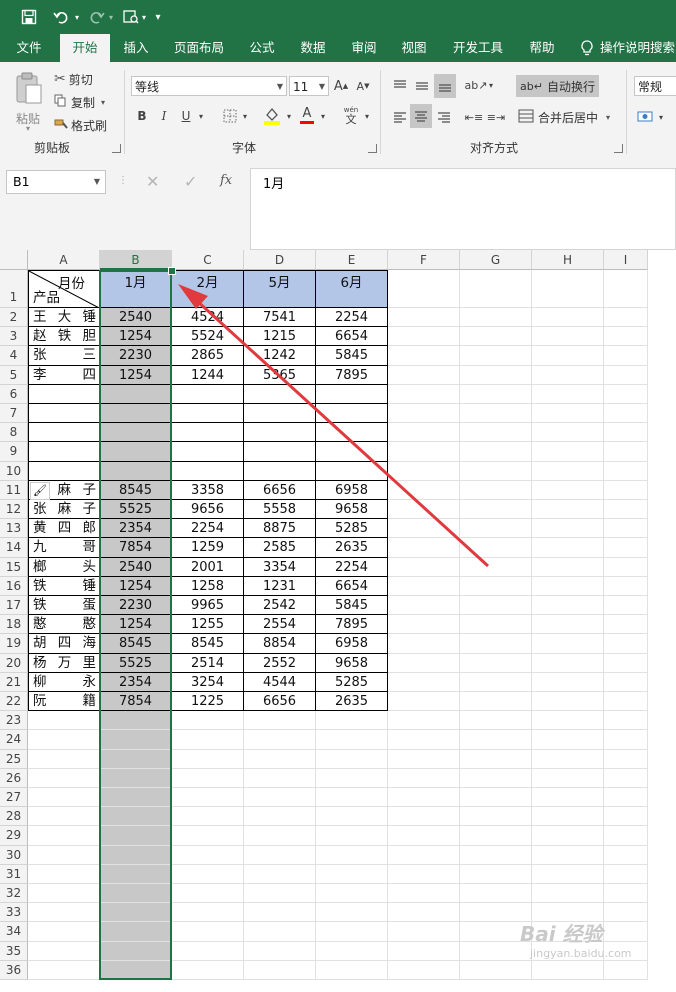  Describe the element at coordinates (568, 260) in the screenshot. I see `column-header-h: H` at that location.